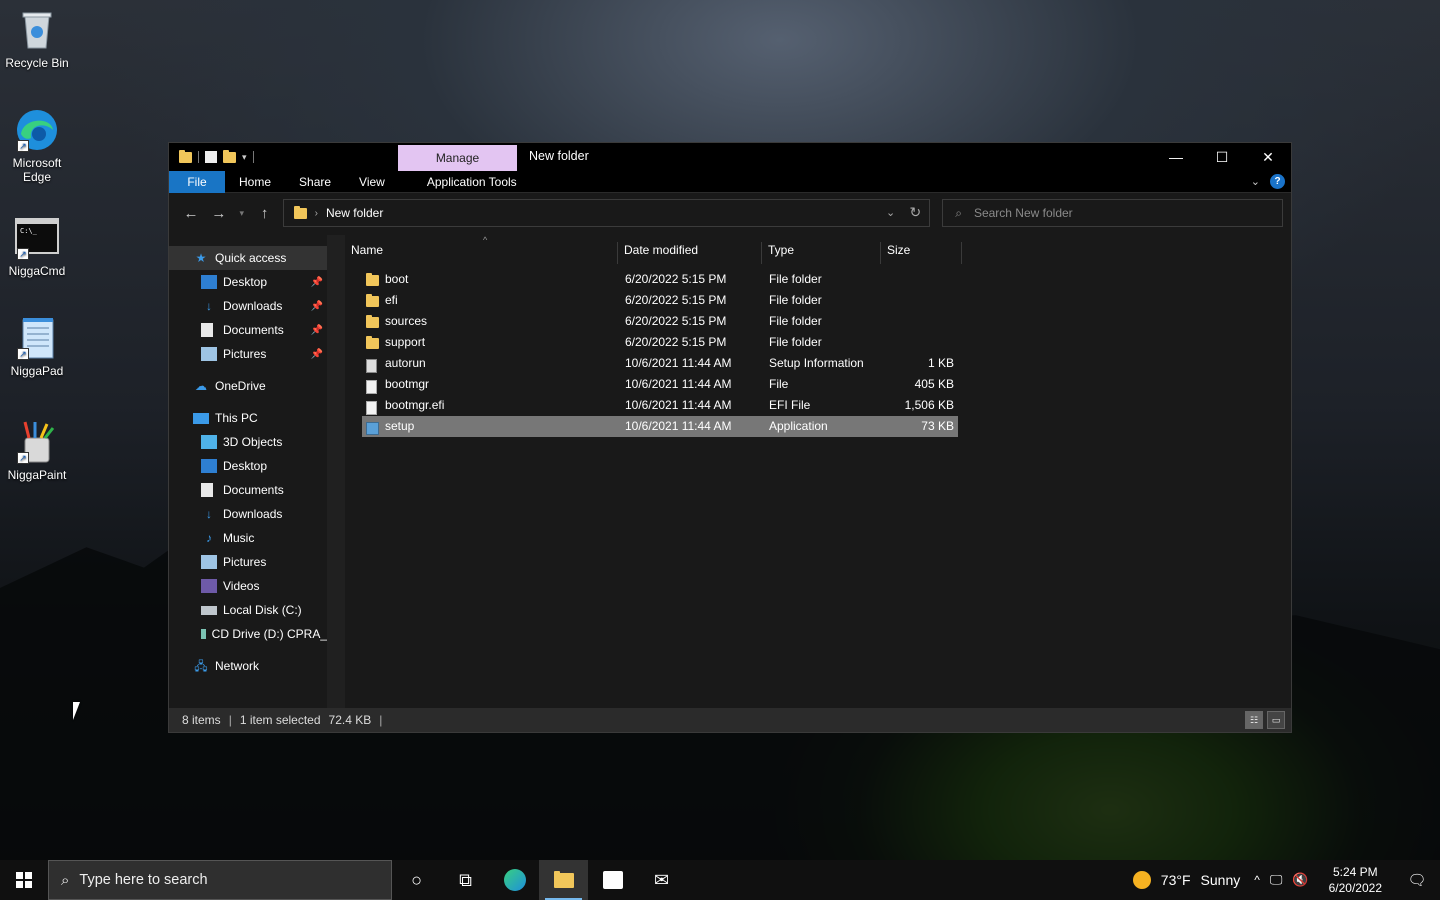 This screenshot has height=900, width=1440. What do you see at coordinates (1176, 880) in the screenshot?
I see `weather-temperature: 73°F` at bounding box center [1176, 880].